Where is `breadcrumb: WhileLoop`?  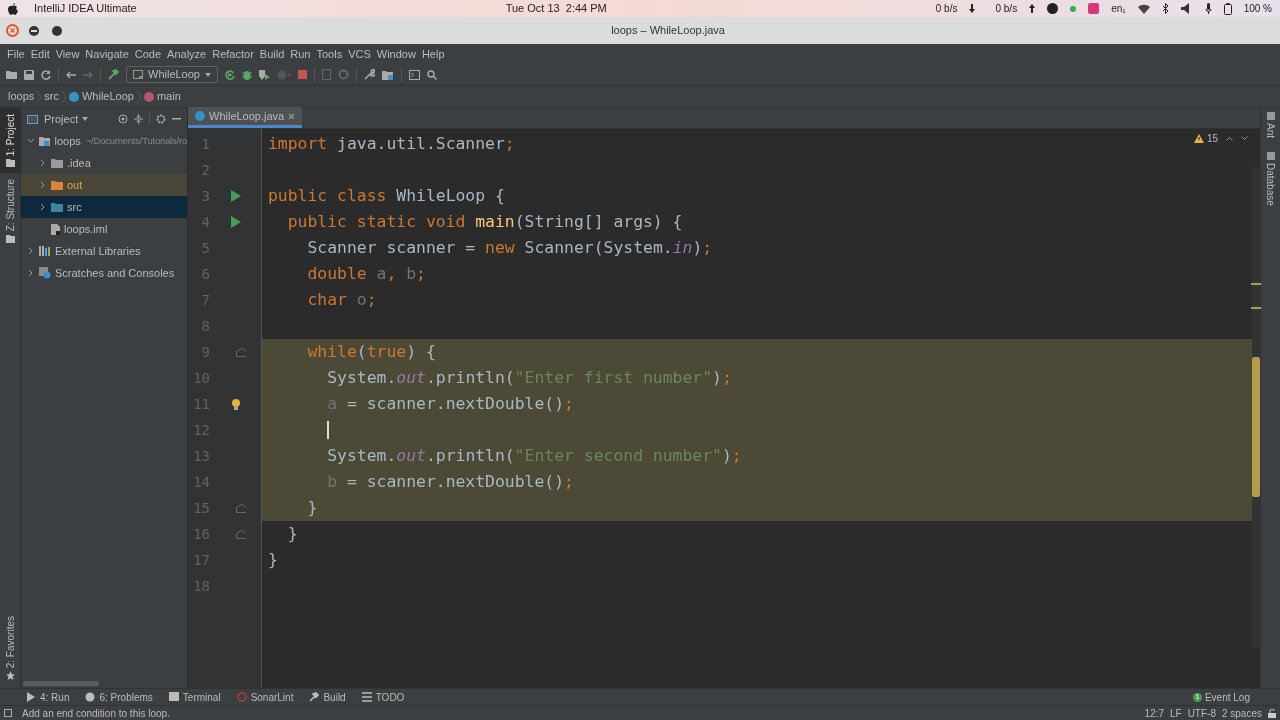
breadcrumb: WhileLoop is located at coordinates (101, 96).